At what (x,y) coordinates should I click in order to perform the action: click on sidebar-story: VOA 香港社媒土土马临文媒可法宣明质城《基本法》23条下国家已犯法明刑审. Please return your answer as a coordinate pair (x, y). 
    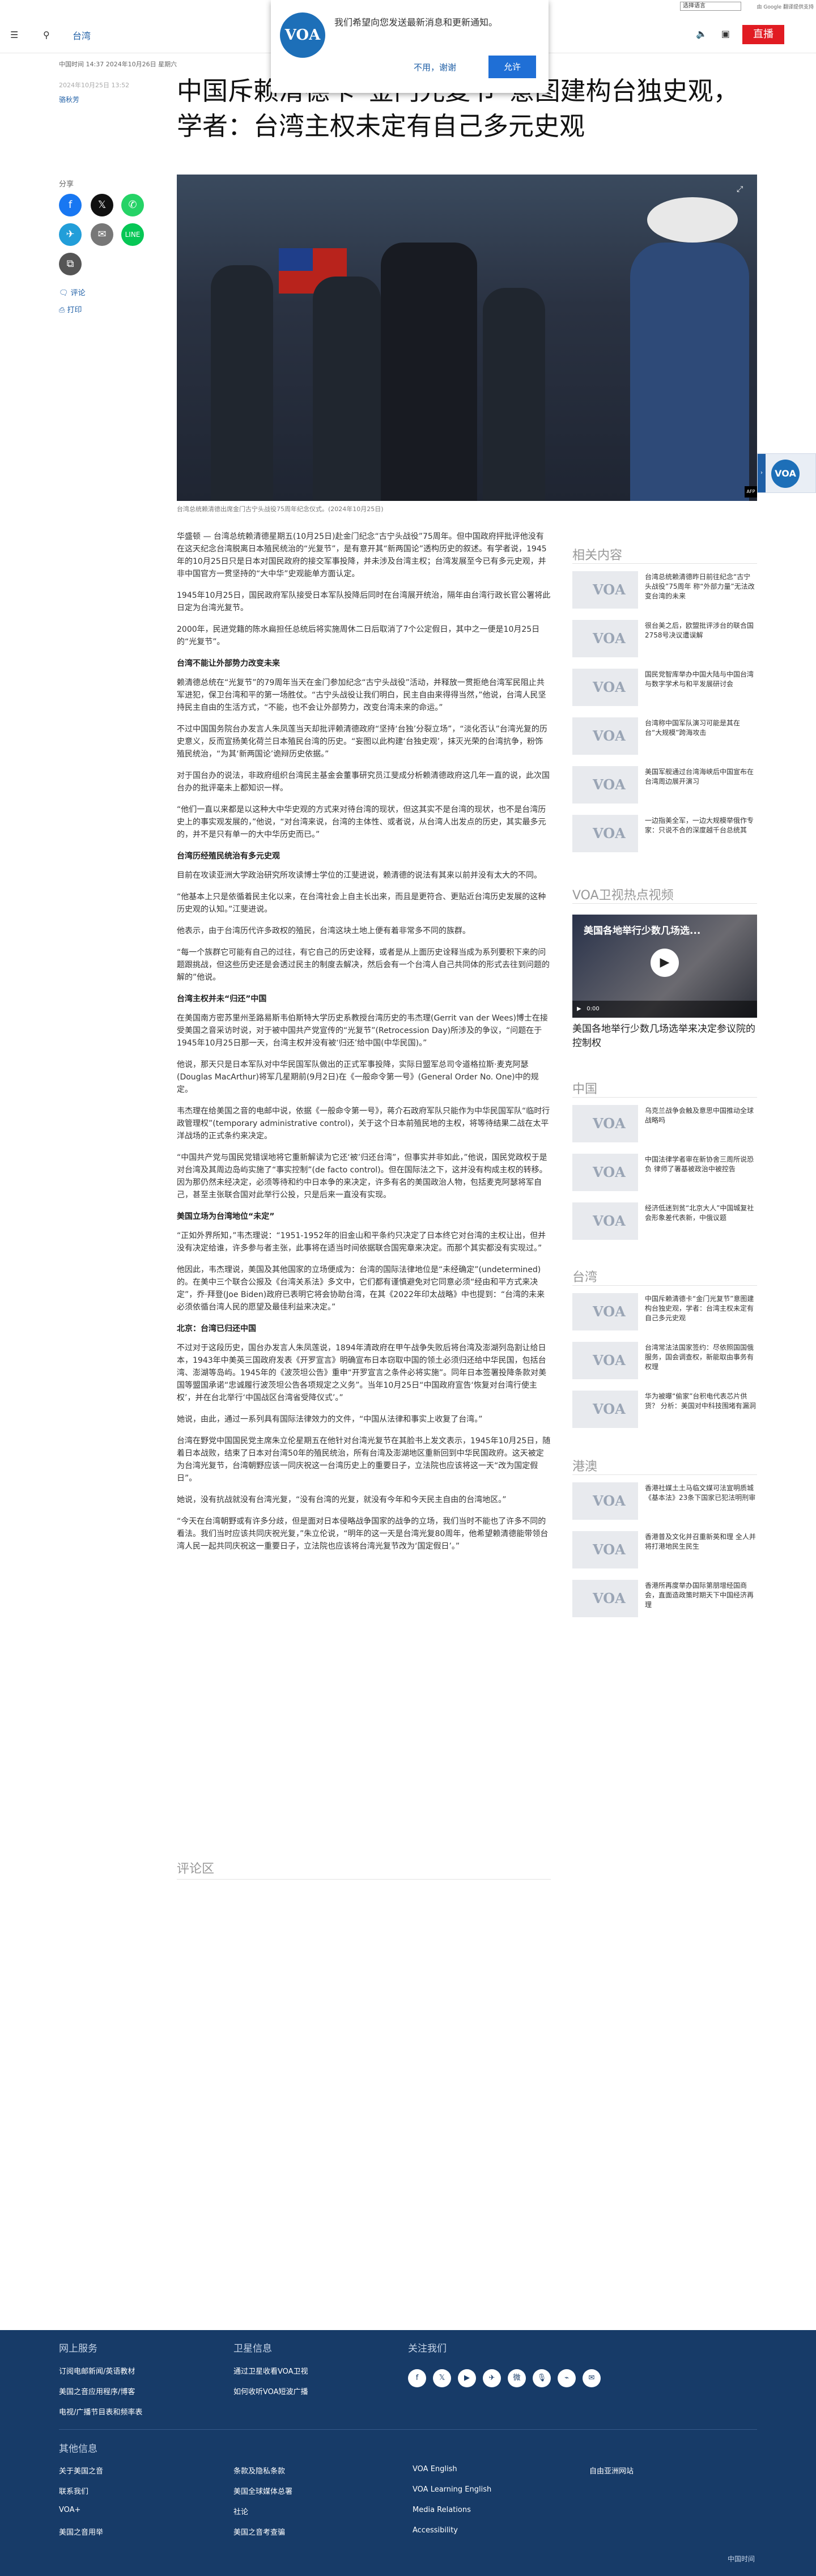
    Looking at the image, I should click on (664, 1501).